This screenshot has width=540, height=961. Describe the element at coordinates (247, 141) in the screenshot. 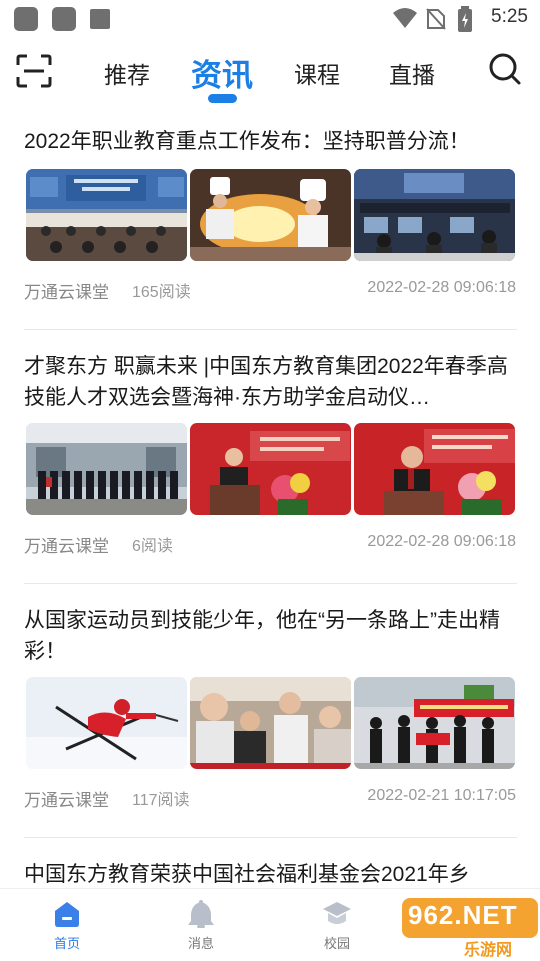

I see `article-title: 2022年职业教育重点工作发布：坚持职普分流！` at that location.